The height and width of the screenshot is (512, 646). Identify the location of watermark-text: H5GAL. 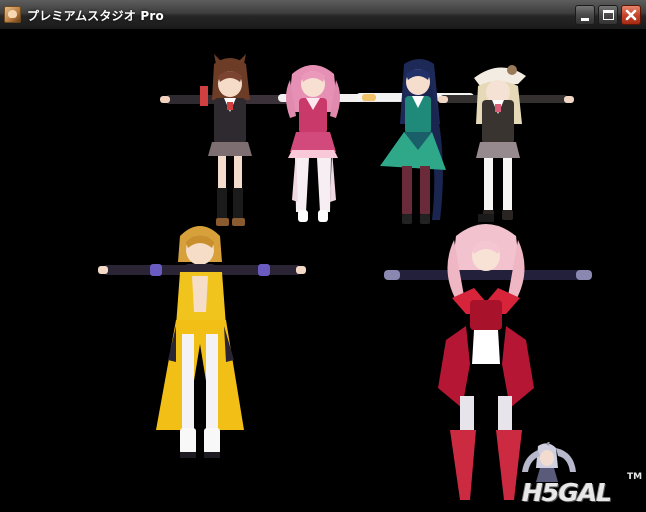
(567, 492).